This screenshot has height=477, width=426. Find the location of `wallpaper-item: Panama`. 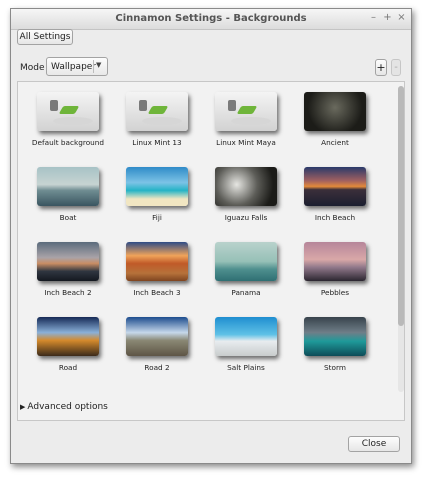

wallpaper-item: Panama is located at coordinates (246, 269).